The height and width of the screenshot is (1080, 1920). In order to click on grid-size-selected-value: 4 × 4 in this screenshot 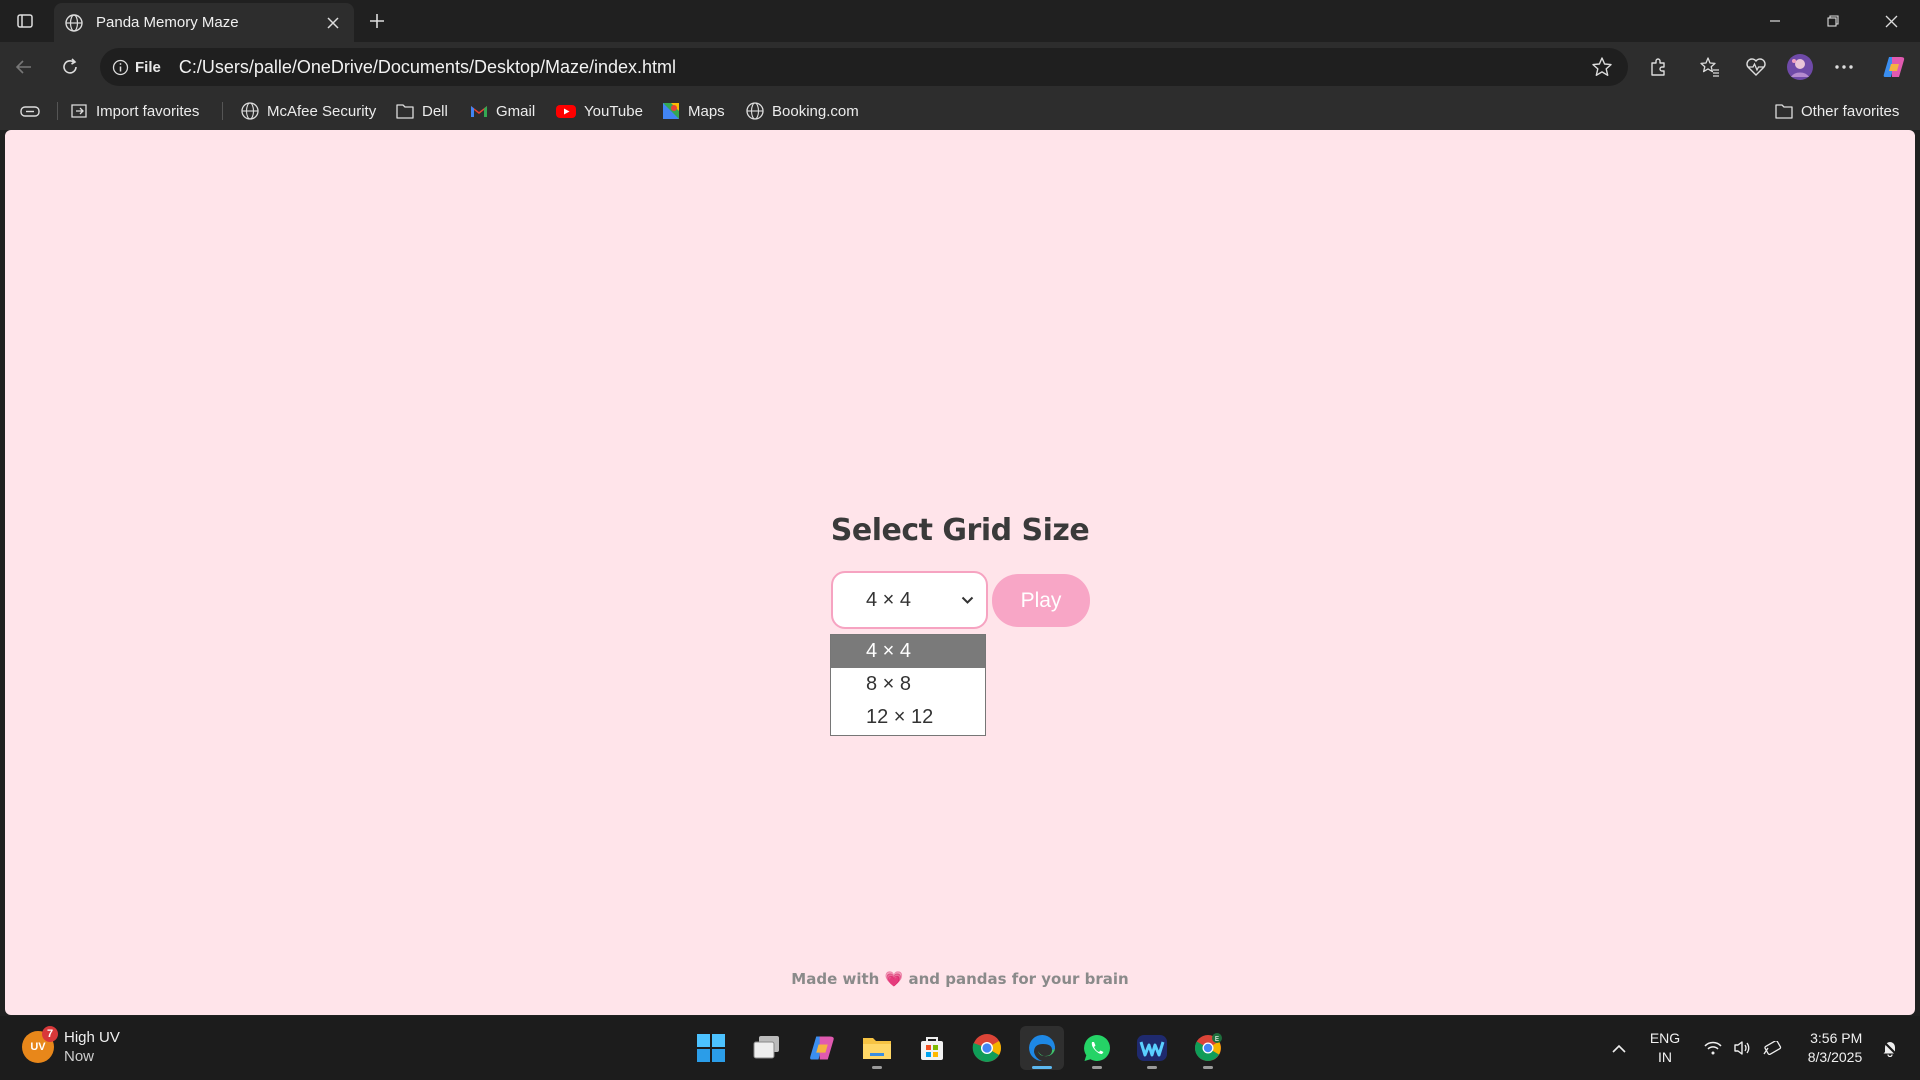, I will do `click(889, 599)`.